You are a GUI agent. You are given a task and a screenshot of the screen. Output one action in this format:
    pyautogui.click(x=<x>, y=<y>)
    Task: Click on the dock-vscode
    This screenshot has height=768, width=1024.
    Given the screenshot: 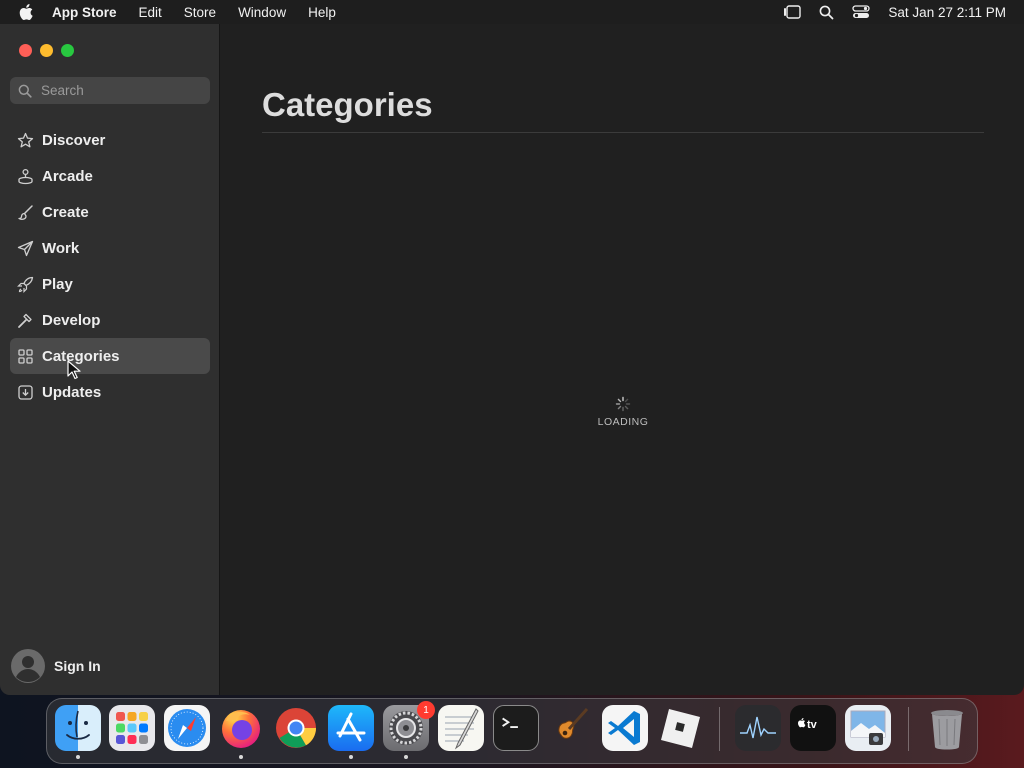 What is the action you would take?
    pyautogui.click(x=625, y=728)
    